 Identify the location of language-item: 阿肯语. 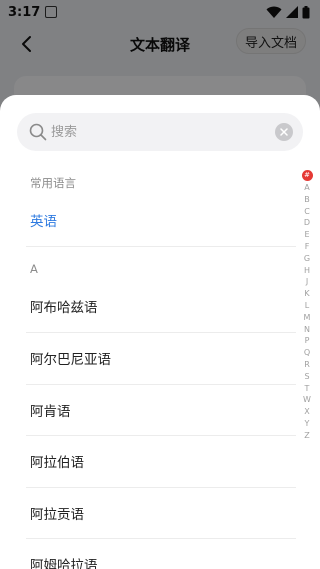
(161, 410).